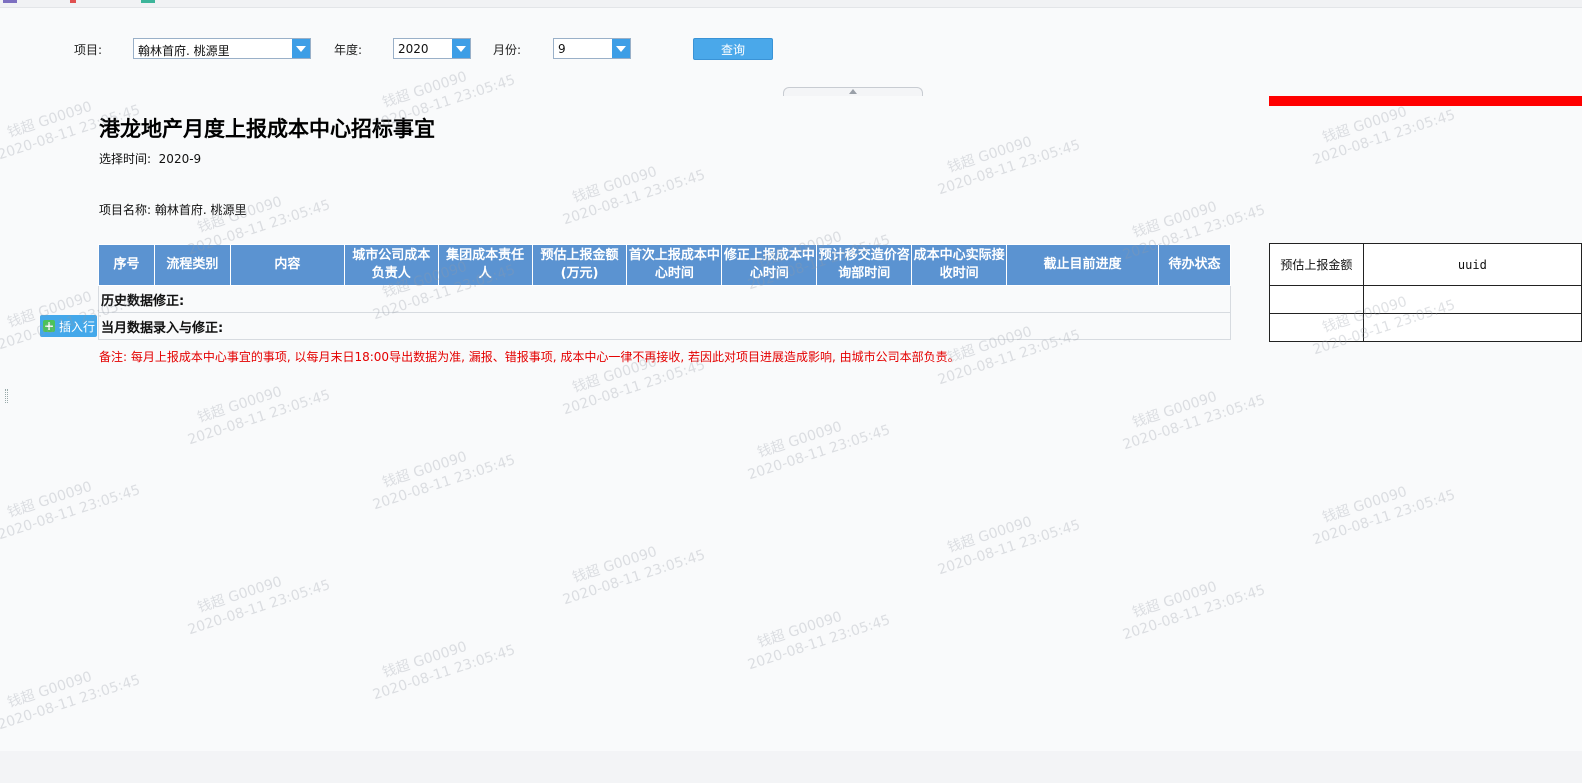 The height and width of the screenshot is (783, 1582). Describe the element at coordinates (391, 265) in the screenshot. I see `column-header: 城市公司成本负责人` at that location.